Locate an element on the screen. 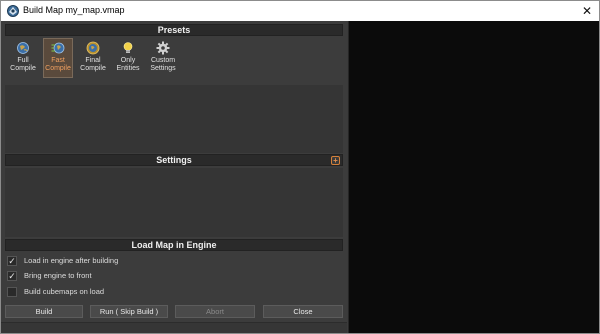  preset-label: Custom is located at coordinates (163, 60).